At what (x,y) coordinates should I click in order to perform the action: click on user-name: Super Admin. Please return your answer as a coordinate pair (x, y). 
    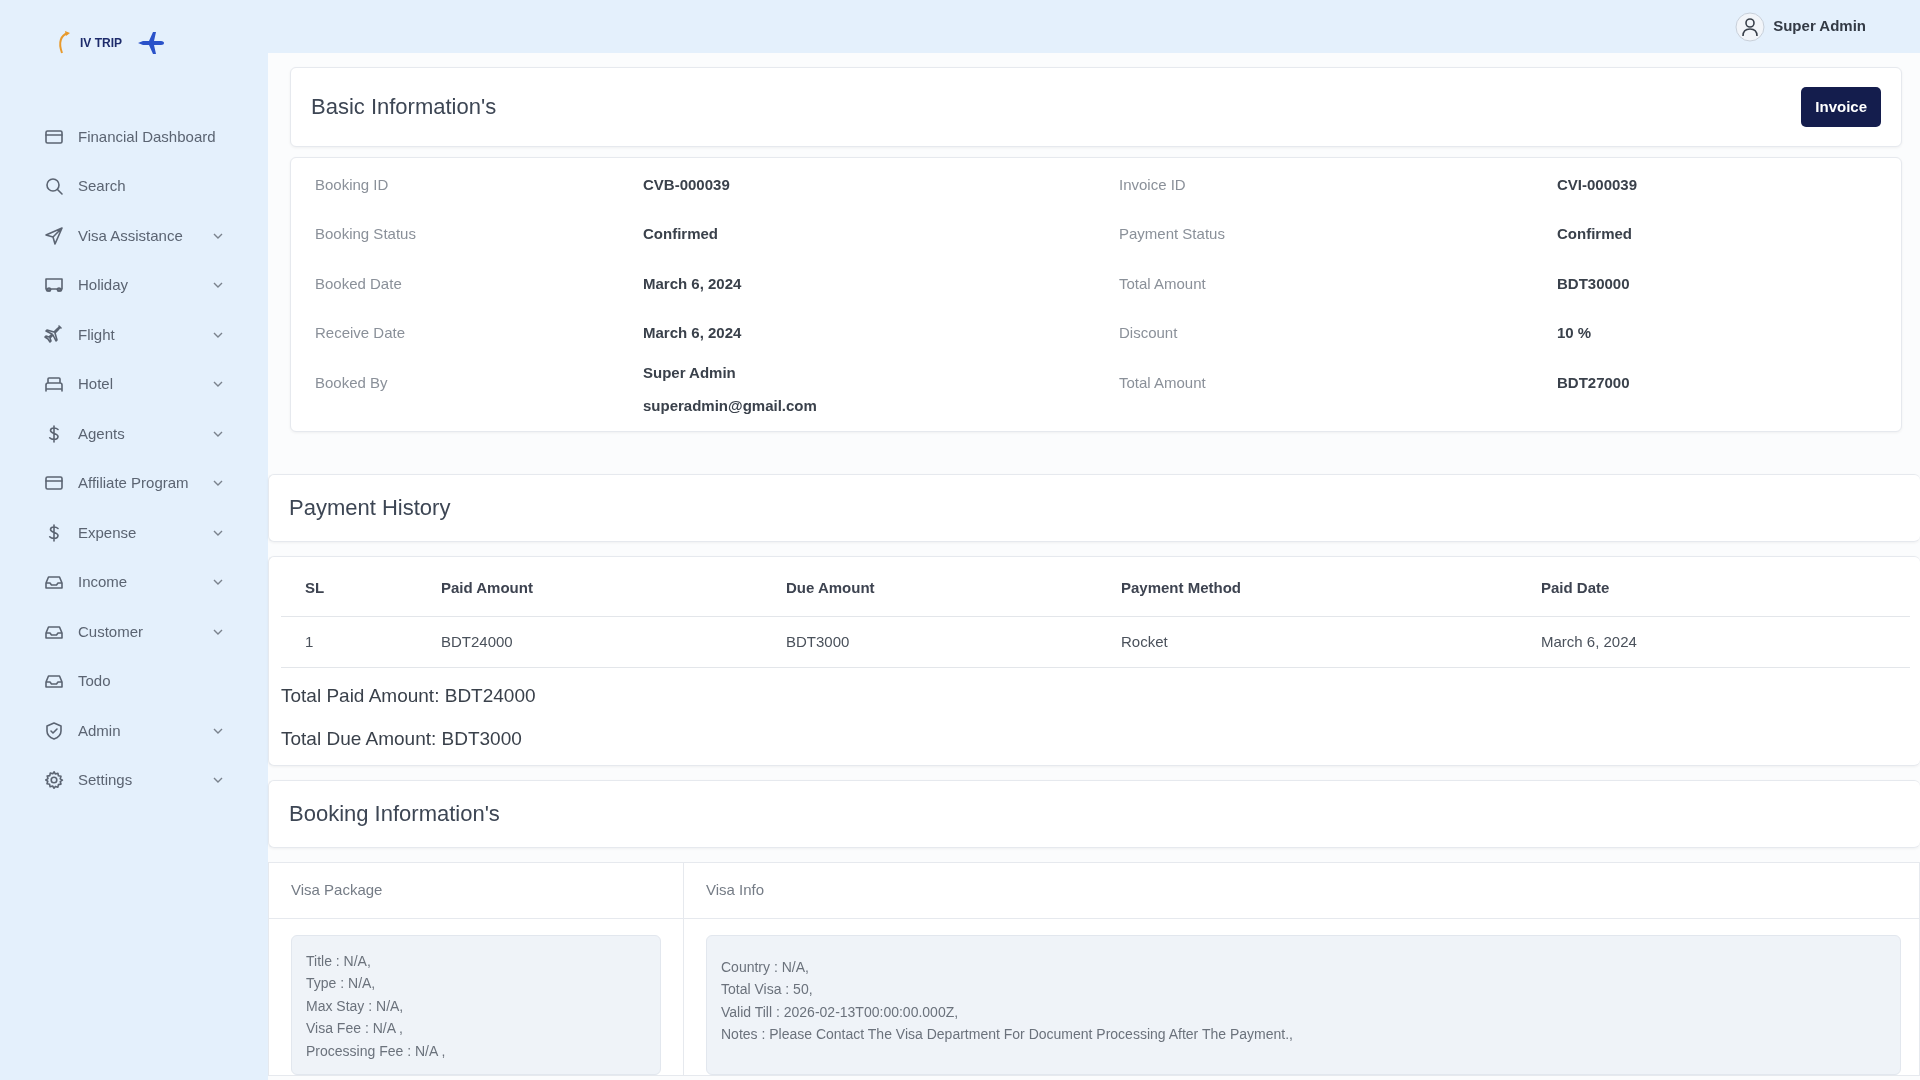
    Looking at the image, I should click on (1819, 26).